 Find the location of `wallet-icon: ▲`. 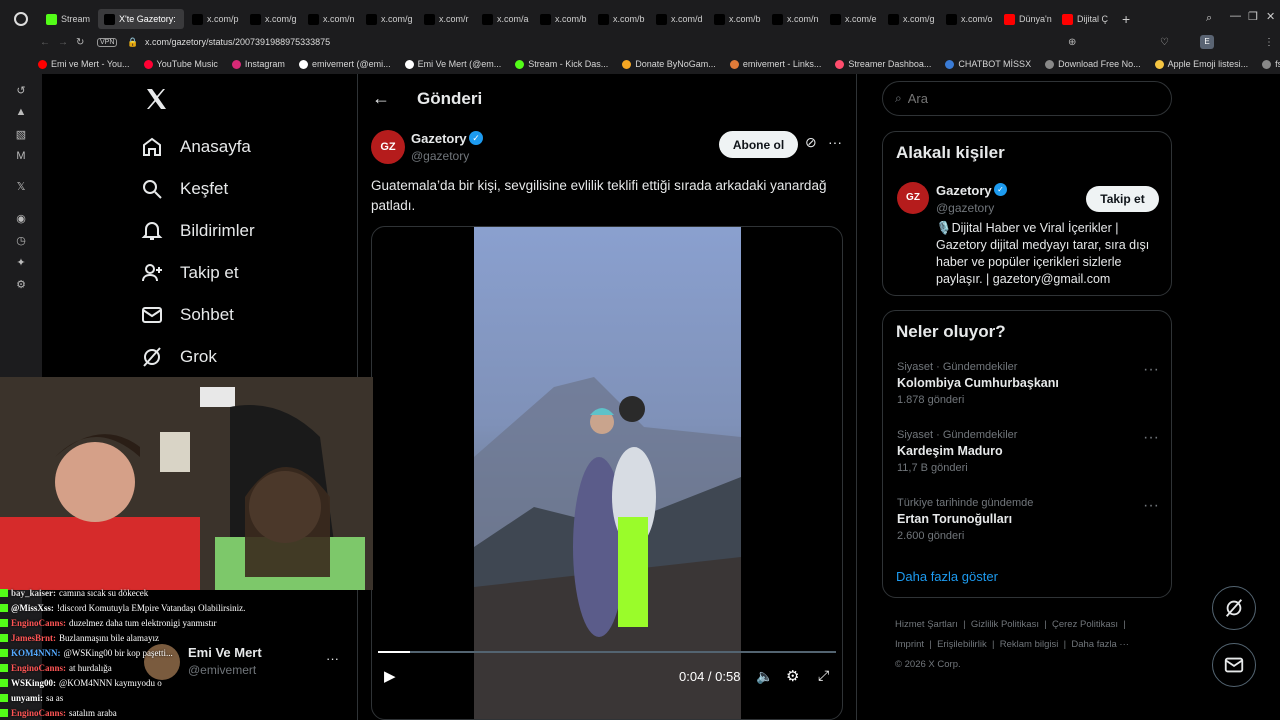

wallet-icon: ▲ is located at coordinates (21, 113).